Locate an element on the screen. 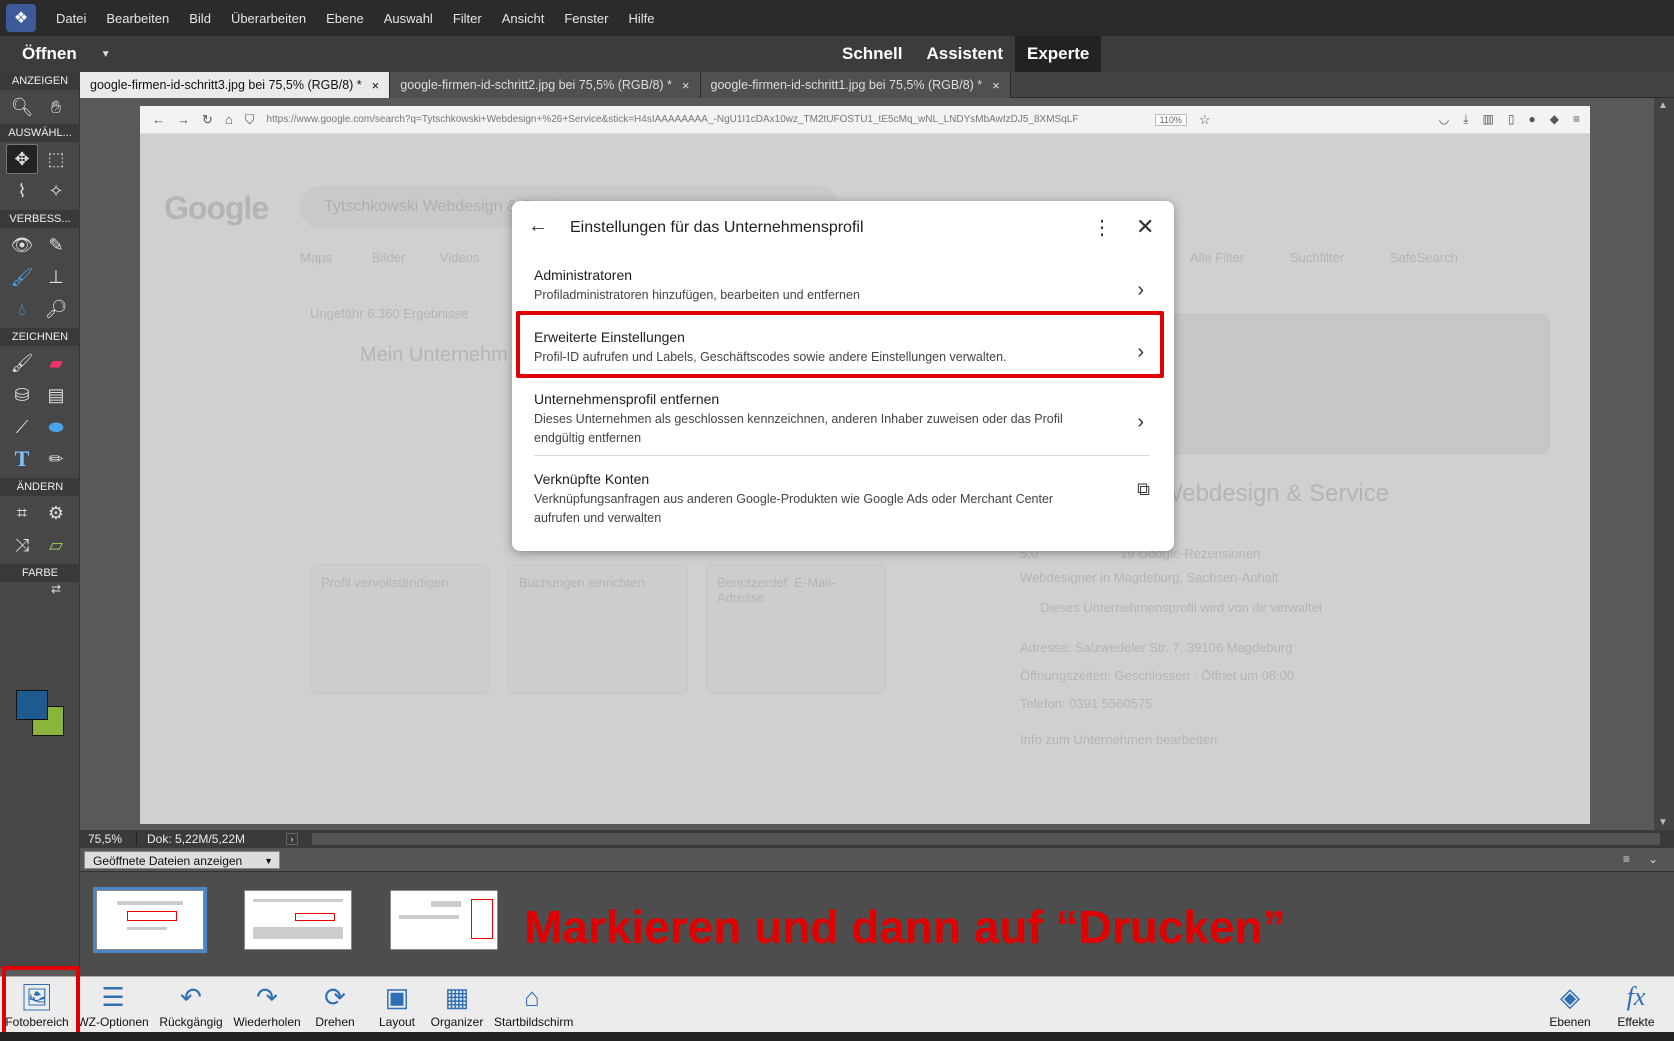  chevron-down-icon: ▼ is located at coordinates (268, 861).